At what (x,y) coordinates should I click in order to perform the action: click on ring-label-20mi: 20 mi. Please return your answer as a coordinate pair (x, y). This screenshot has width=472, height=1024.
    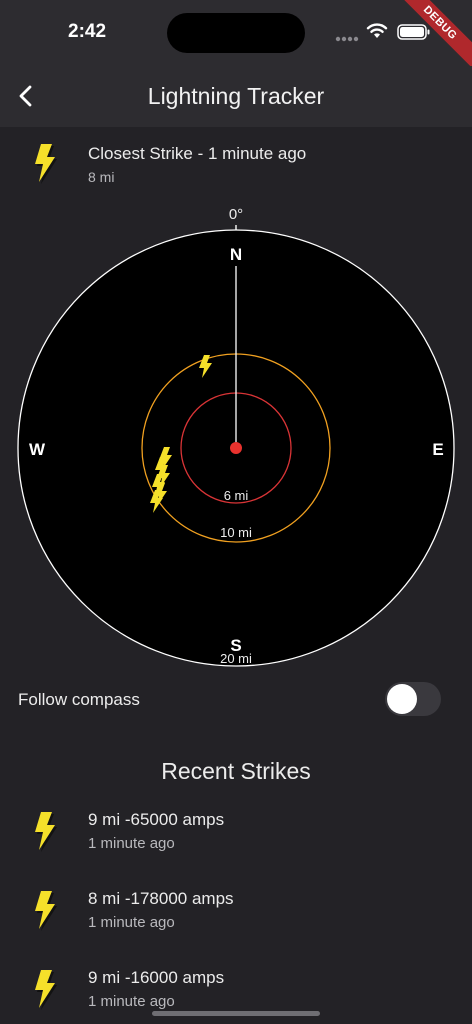
    Looking at the image, I should click on (236, 658).